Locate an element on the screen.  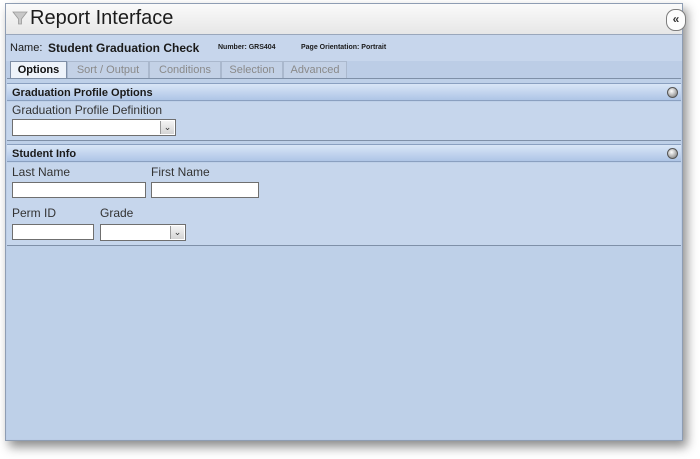
last-name-label: Last Name is located at coordinates (41, 172).